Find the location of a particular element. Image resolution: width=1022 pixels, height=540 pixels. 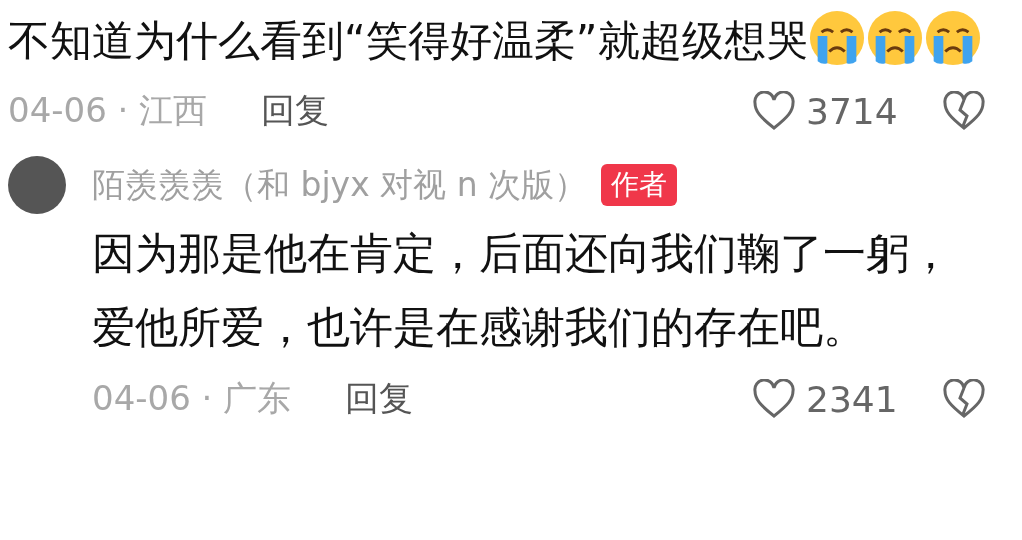

avatar is located at coordinates (37, 185).